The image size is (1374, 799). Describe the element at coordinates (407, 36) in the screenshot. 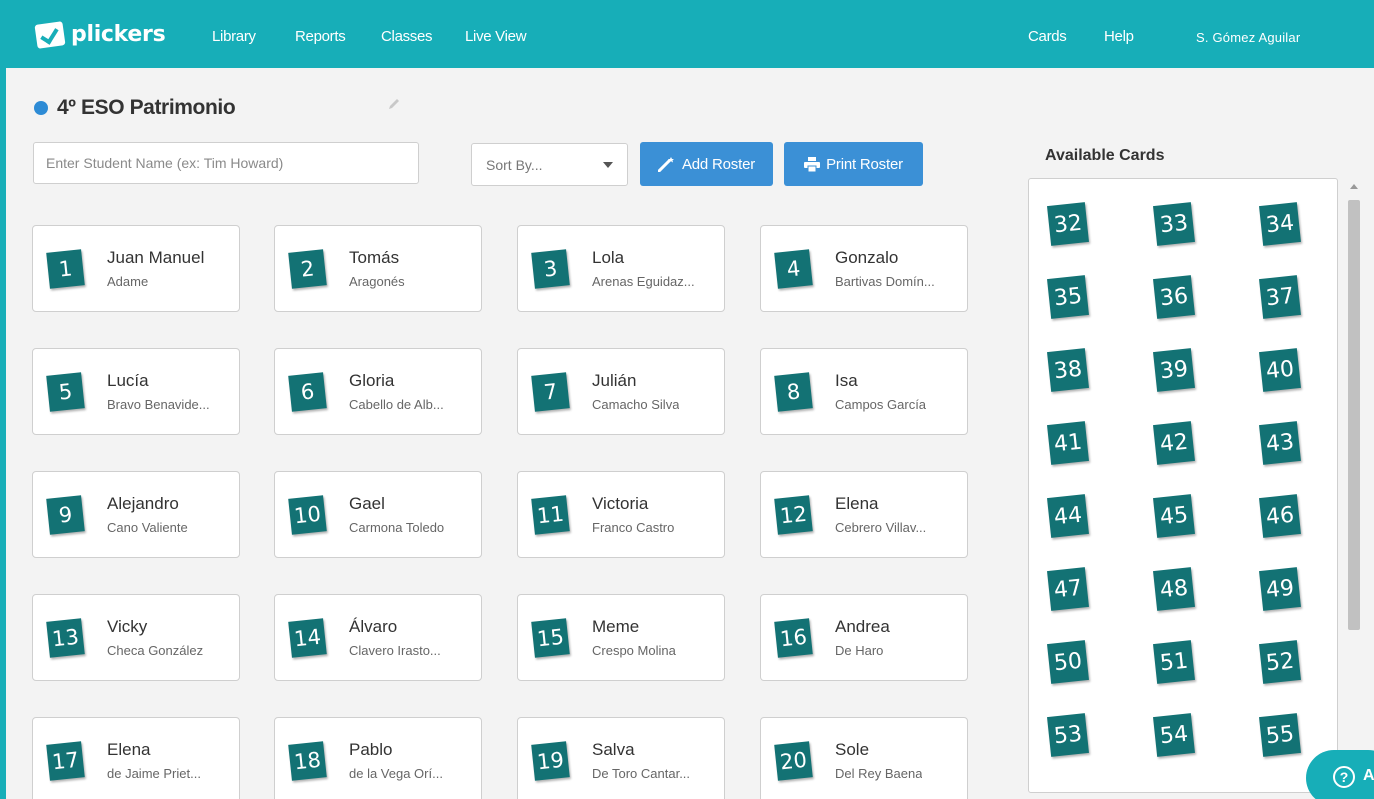

I see `nav-classes: Classes` at that location.